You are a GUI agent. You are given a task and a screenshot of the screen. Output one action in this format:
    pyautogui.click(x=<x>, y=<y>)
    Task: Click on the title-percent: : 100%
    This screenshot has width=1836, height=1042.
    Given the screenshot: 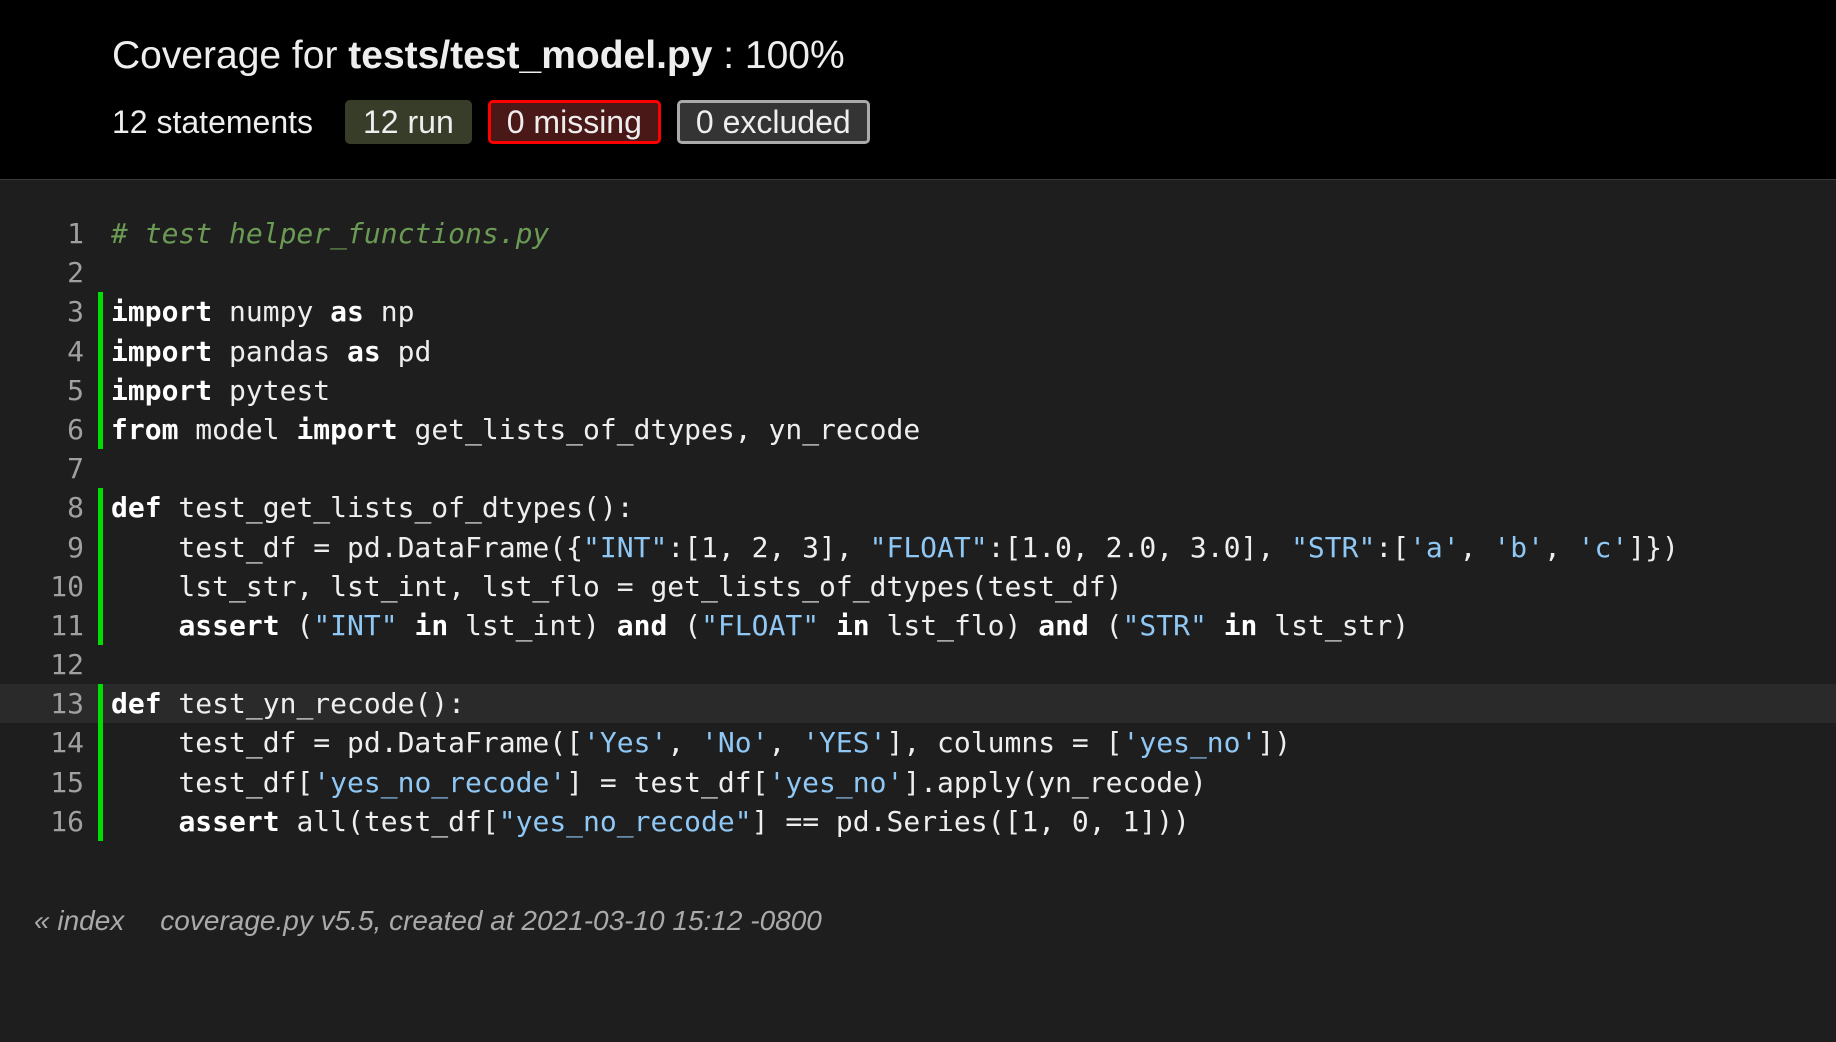 What is the action you would take?
    pyautogui.click(x=778, y=55)
    